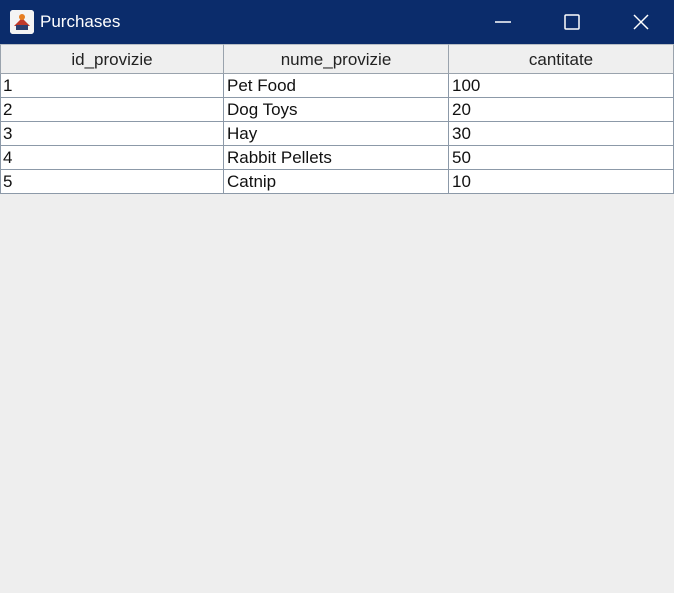 This screenshot has width=674, height=593. I want to click on table-header: id_provizie nume_provizie cantitate, so click(337, 59).